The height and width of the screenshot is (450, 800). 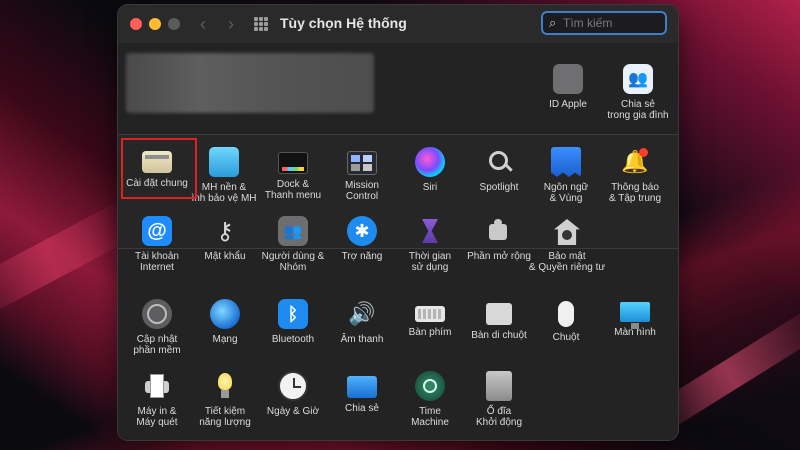 I want to click on user-profile-blurred, so click(x=250, y=83).